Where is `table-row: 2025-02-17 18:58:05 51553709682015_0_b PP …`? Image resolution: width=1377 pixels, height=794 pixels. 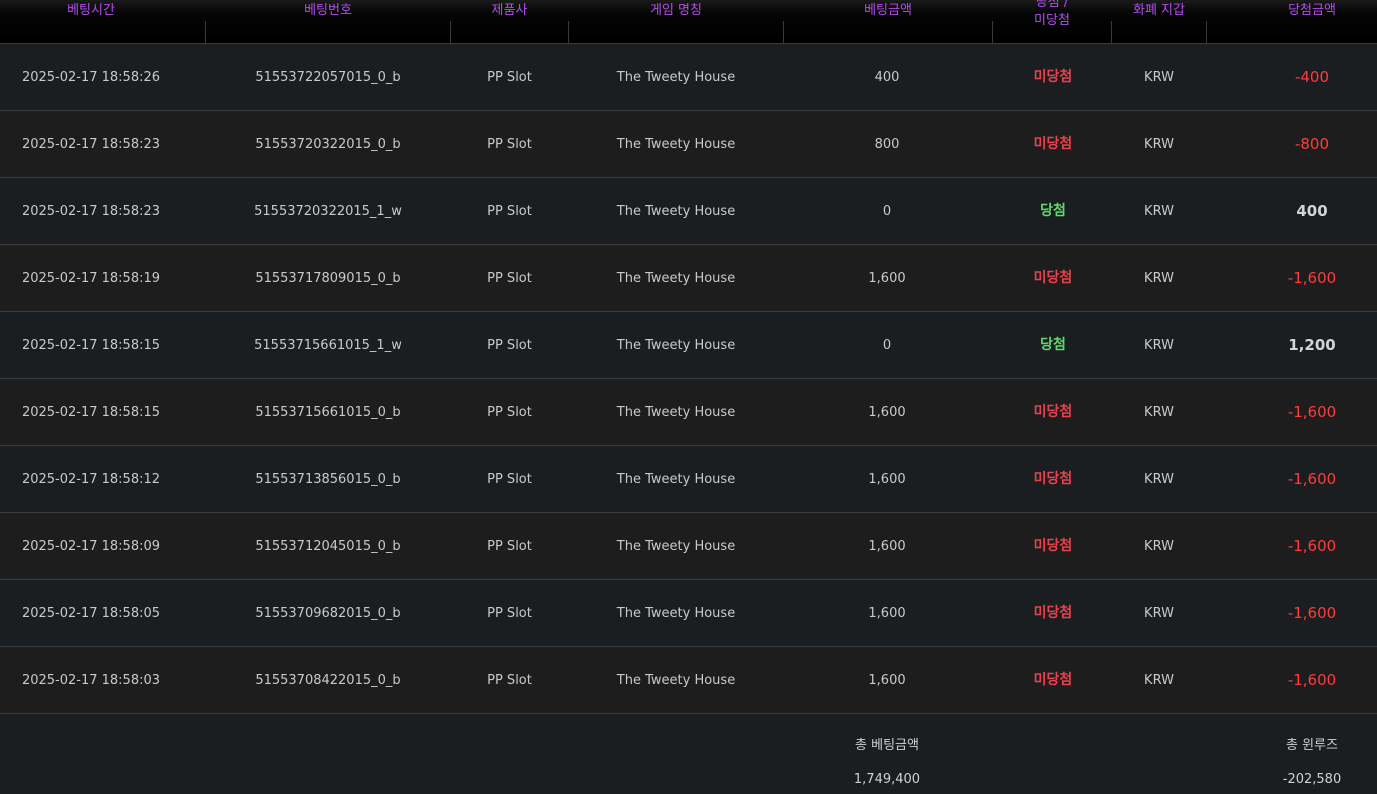 table-row: 2025-02-17 18:58:05 51553709682015_0_b PP … is located at coordinates (688, 613).